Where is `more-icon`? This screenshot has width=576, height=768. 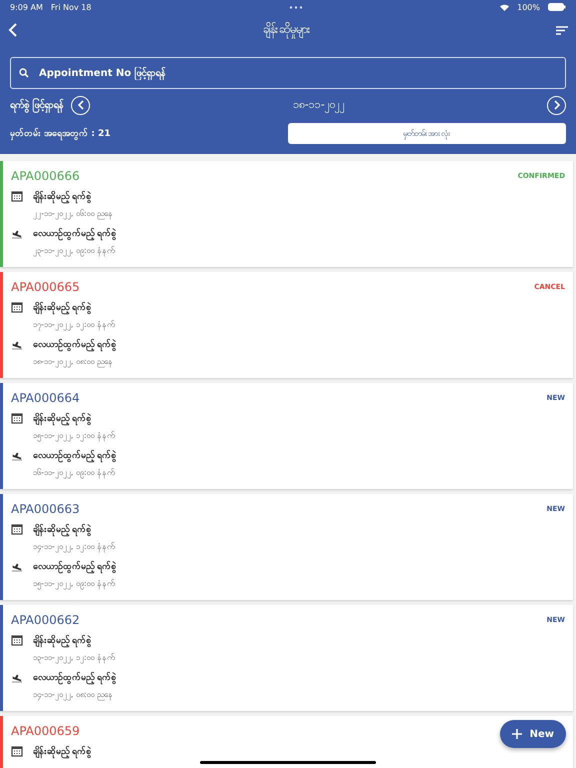 more-icon is located at coordinates (295, 7).